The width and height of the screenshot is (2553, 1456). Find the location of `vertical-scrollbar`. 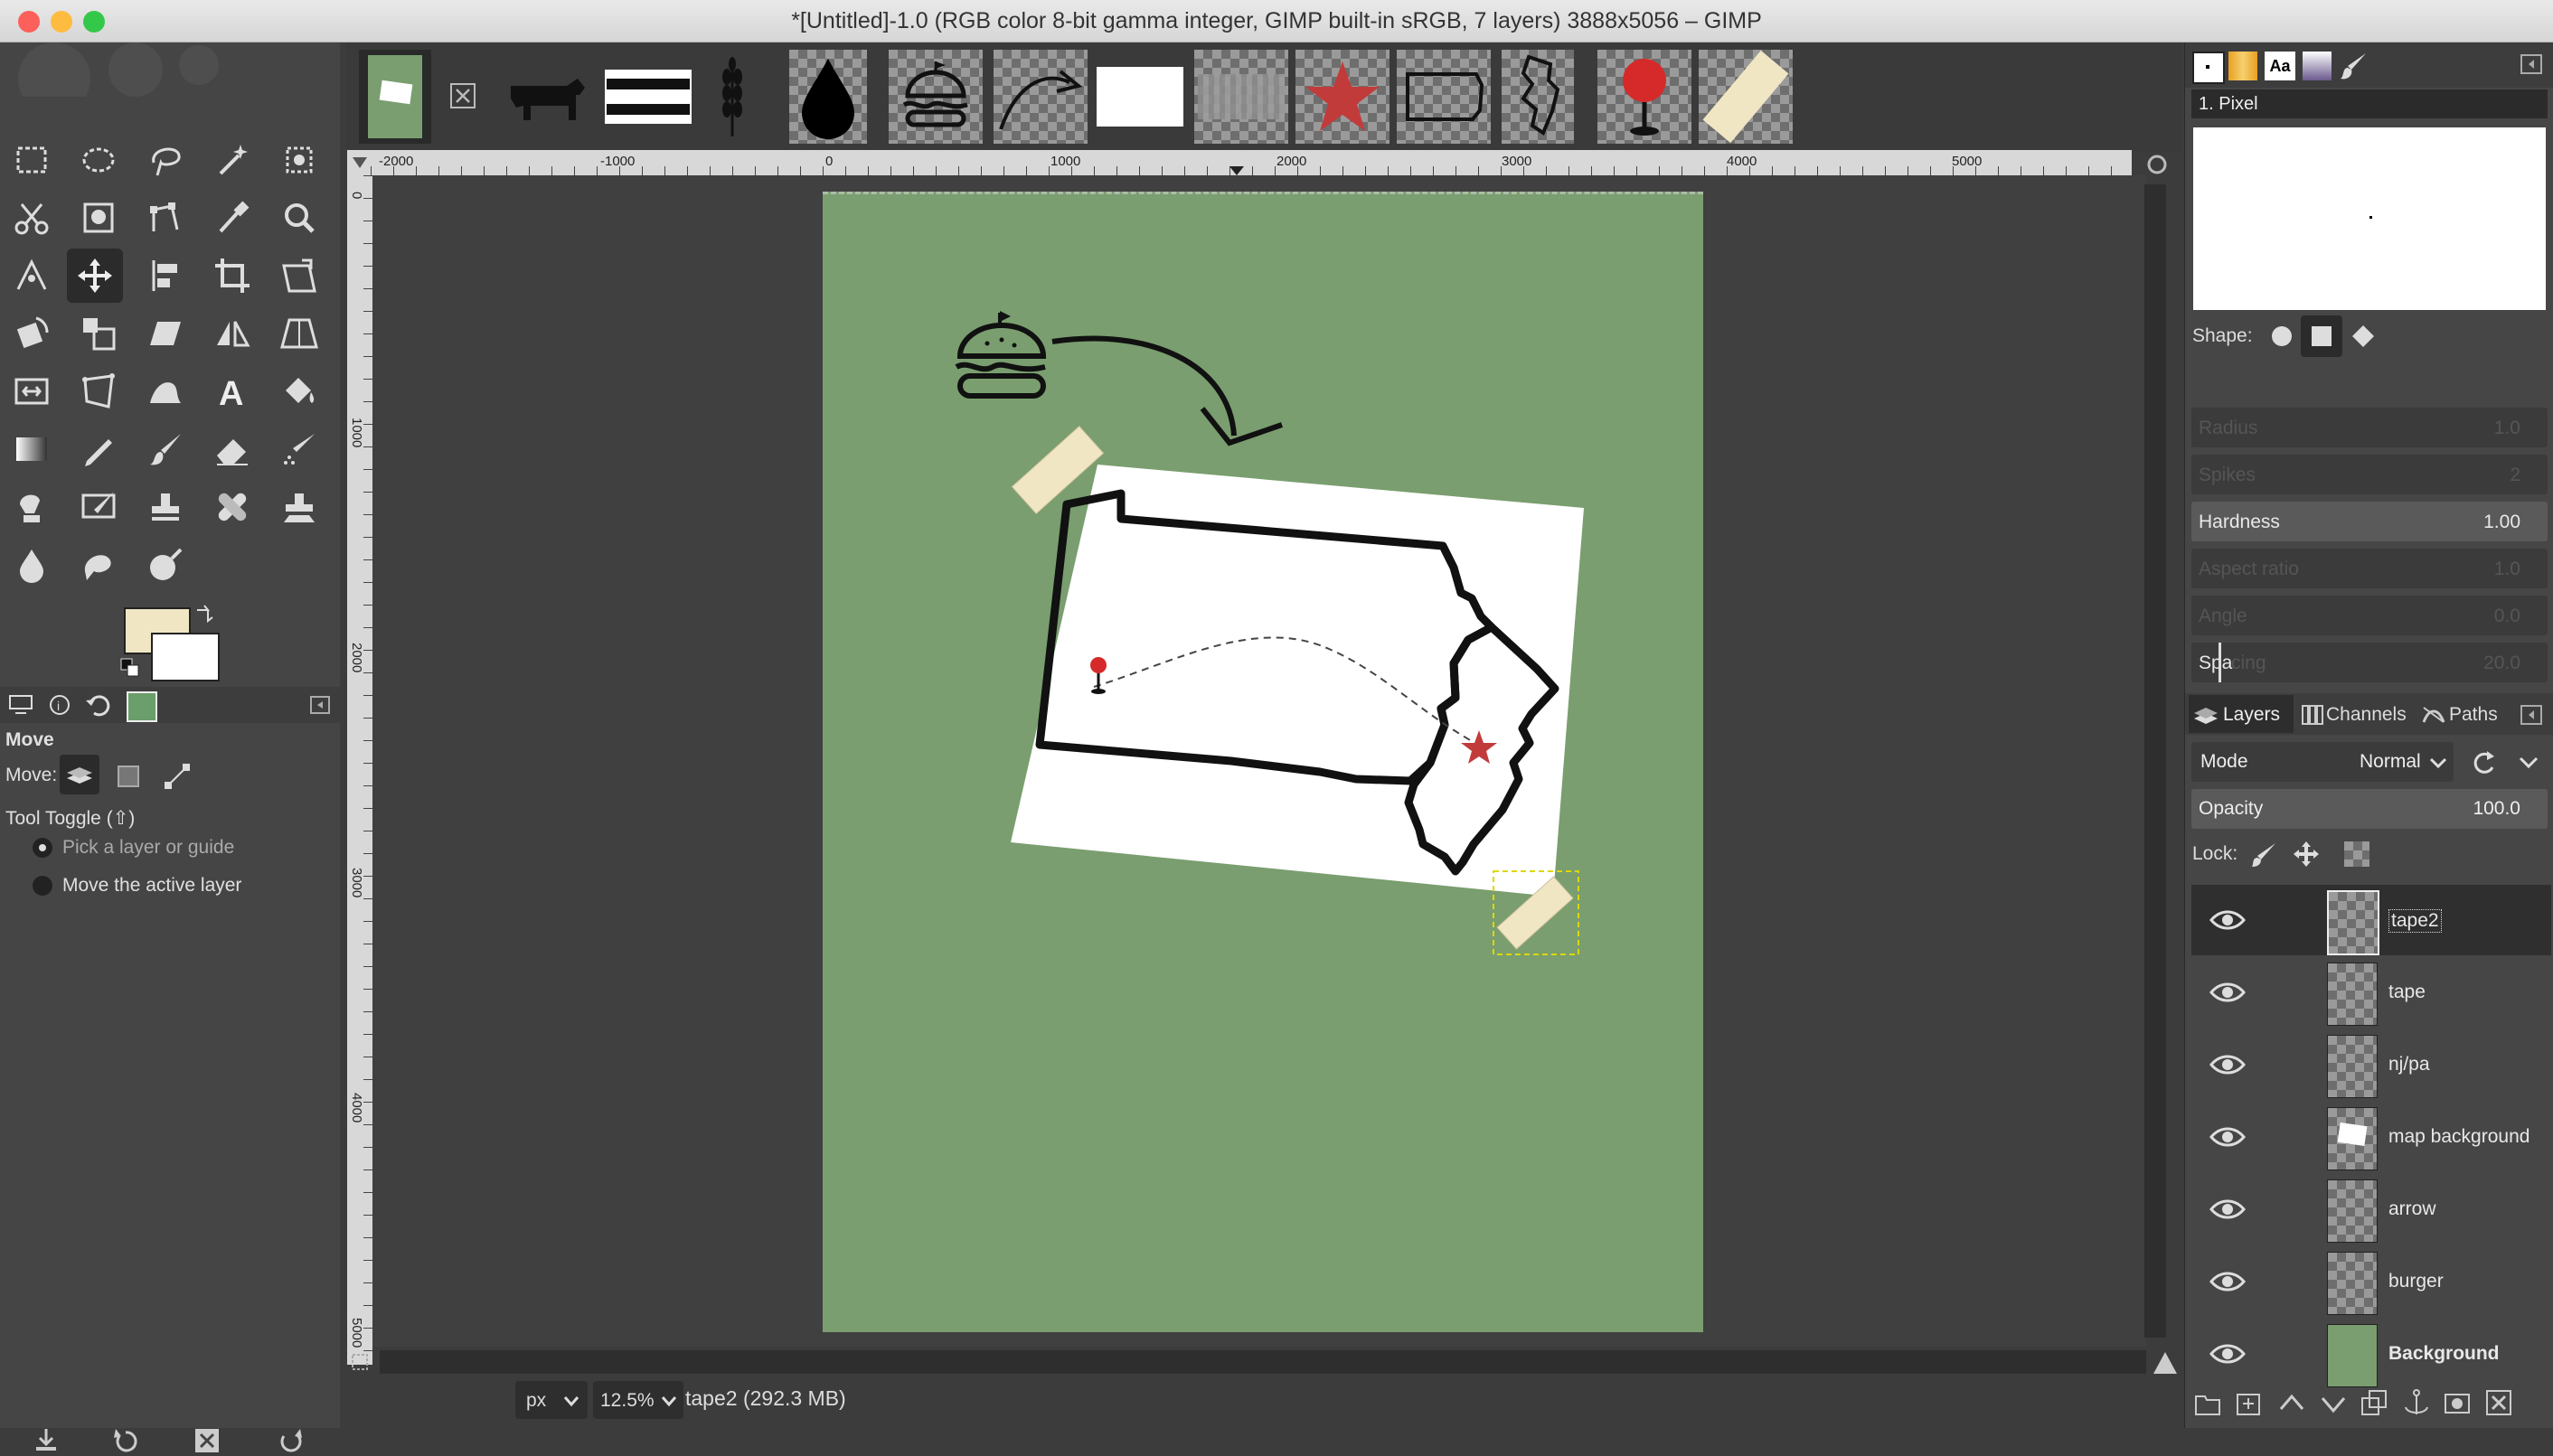

vertical-scrollbar is located at coordinates (2155, 761).